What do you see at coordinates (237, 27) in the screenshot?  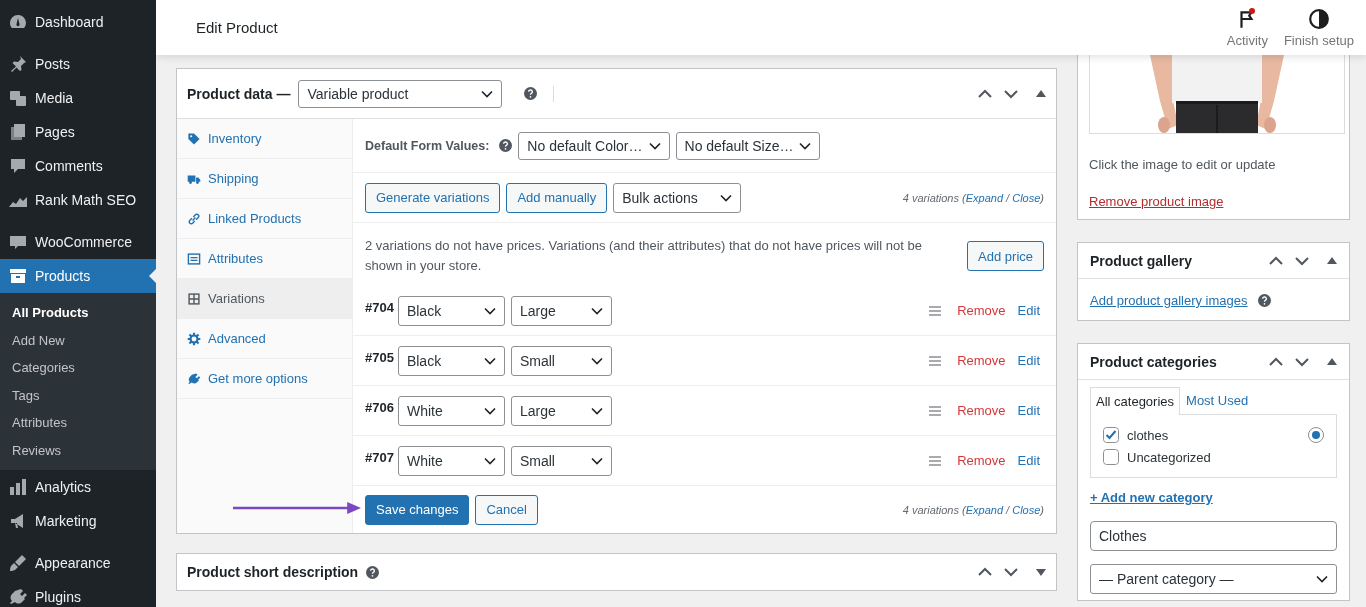 I see `page-title: Edit Product` at bounding box center [237, 27].